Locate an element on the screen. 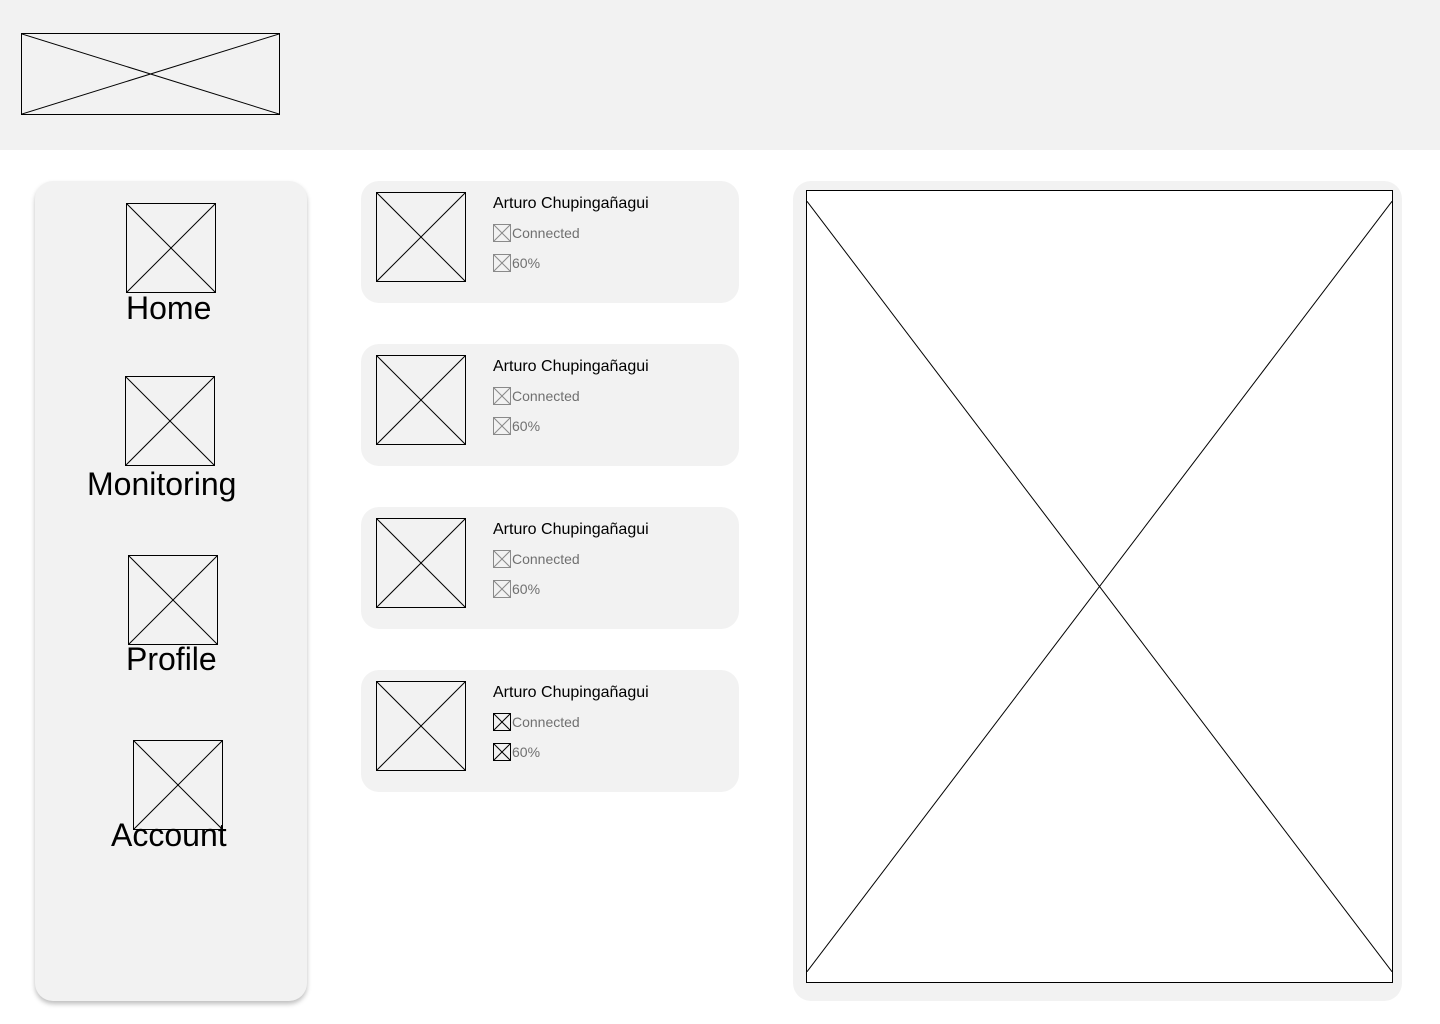 The image size is (1440, 1024). logo-image-placeholder-icon is located at coordinates (150, 74).